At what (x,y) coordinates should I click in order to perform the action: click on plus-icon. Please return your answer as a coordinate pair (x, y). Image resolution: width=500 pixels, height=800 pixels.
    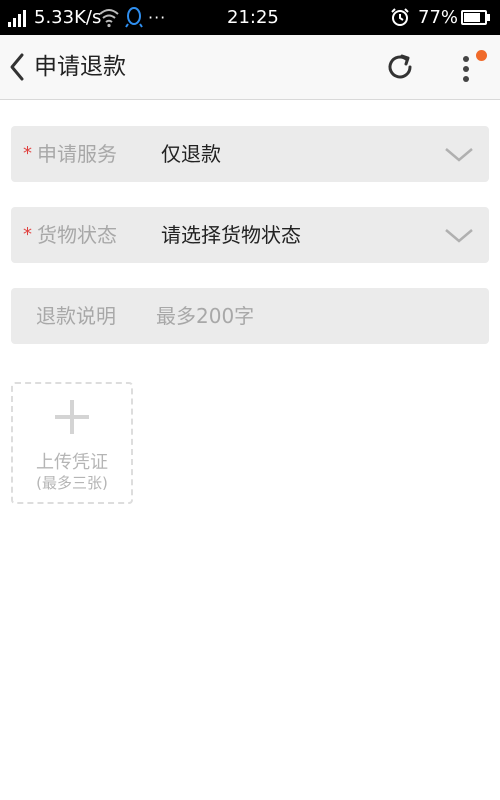
    Looking at the image, I should click on (72, 417).